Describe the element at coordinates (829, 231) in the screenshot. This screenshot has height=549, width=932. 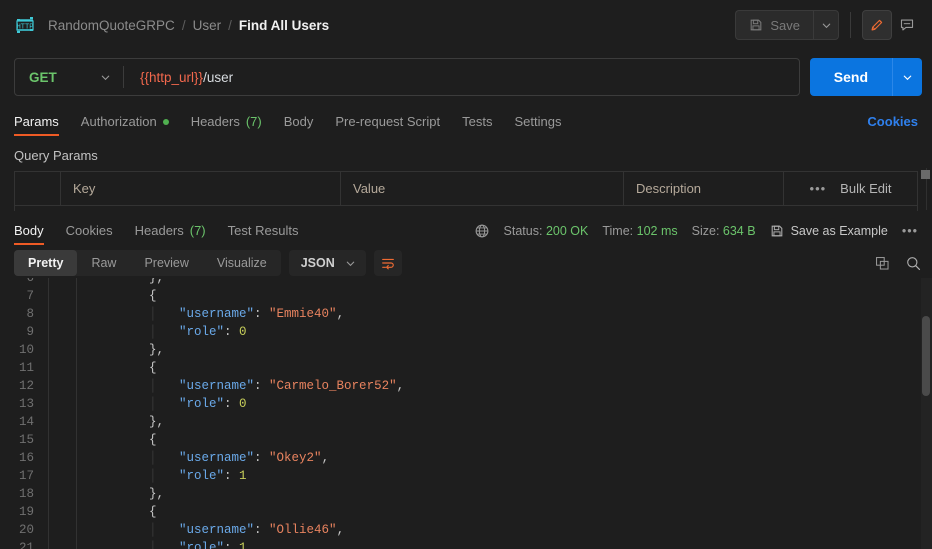
I see `save-as-example-button: Save as Example` at that location.